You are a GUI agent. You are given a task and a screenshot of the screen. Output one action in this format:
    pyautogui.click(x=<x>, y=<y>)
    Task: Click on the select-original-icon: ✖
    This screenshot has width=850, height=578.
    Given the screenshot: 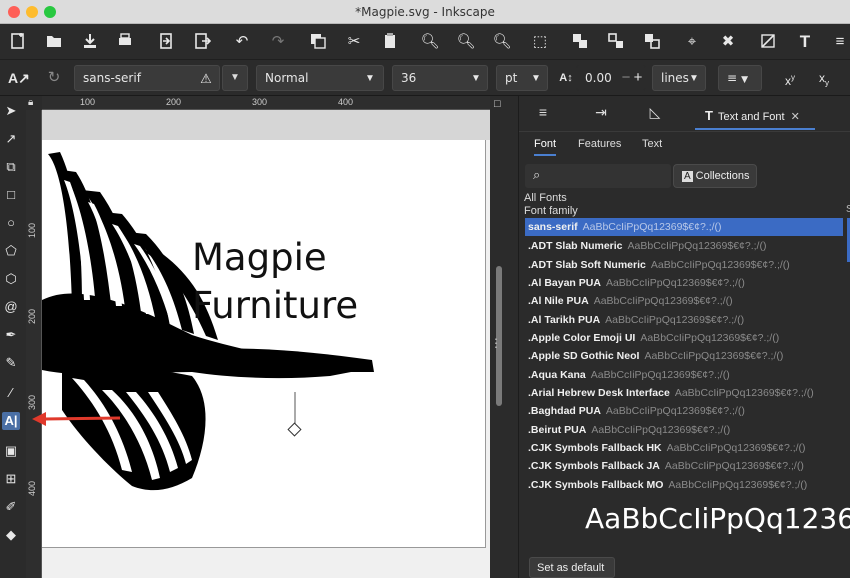 What is the action you would take?
    pyautogui.click(x=728, y=42)
    